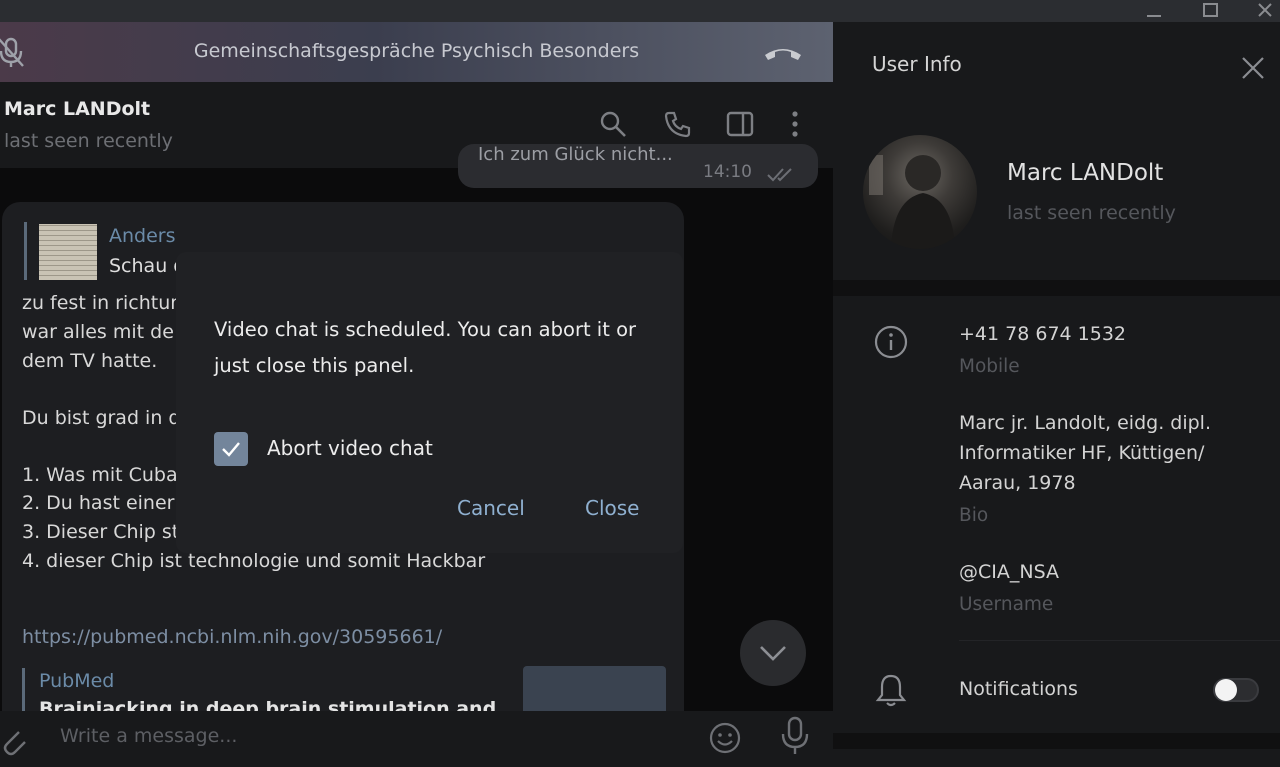 Image resolution: width=1280 pixels, height=767 pixels. I want to click on close-button: Close, so click(612, 508).